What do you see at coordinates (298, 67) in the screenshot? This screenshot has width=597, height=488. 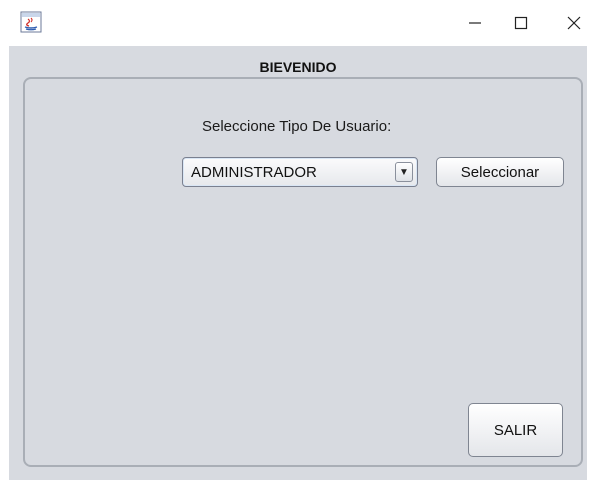 I see `panel-title: BIEVENIDO` at bounding box center [298, 67].